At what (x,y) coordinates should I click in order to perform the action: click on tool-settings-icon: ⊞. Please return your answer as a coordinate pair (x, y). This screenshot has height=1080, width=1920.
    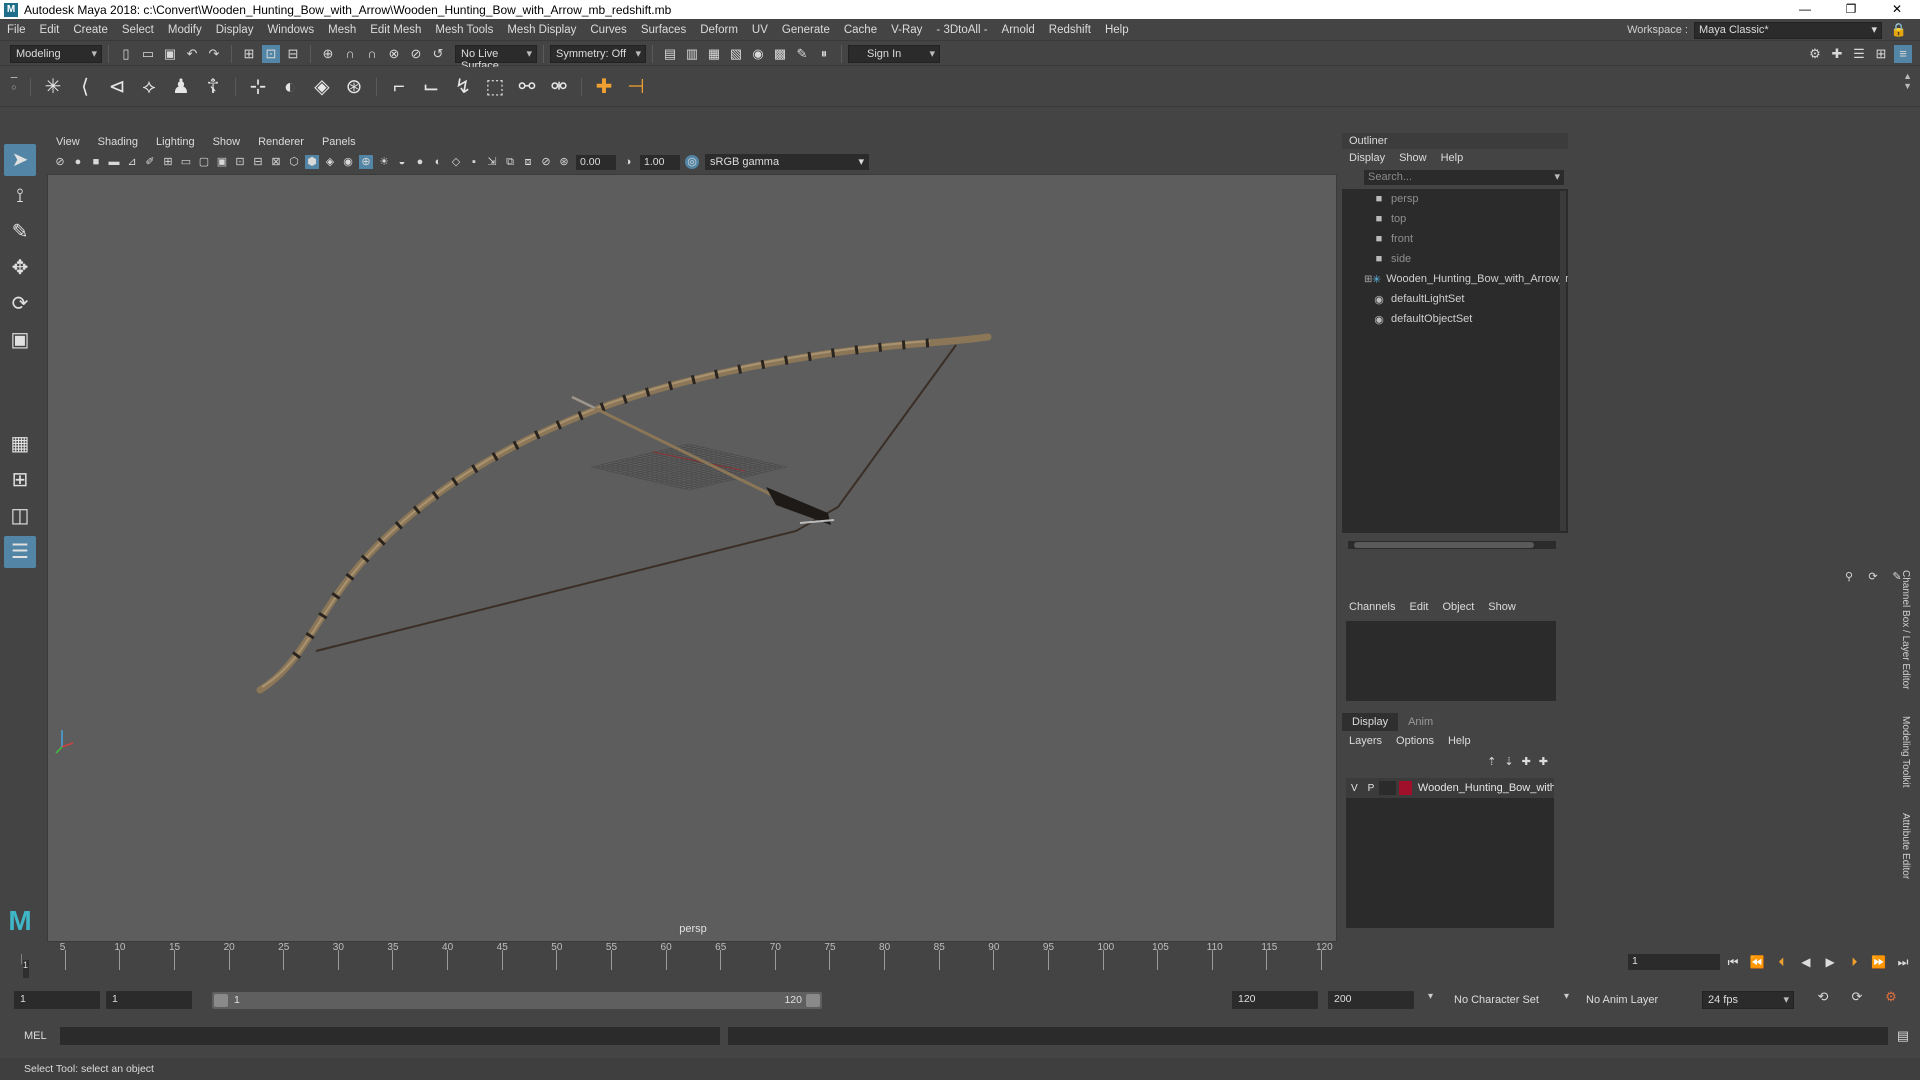
    Looking at the image, I should click on (1881, 54).